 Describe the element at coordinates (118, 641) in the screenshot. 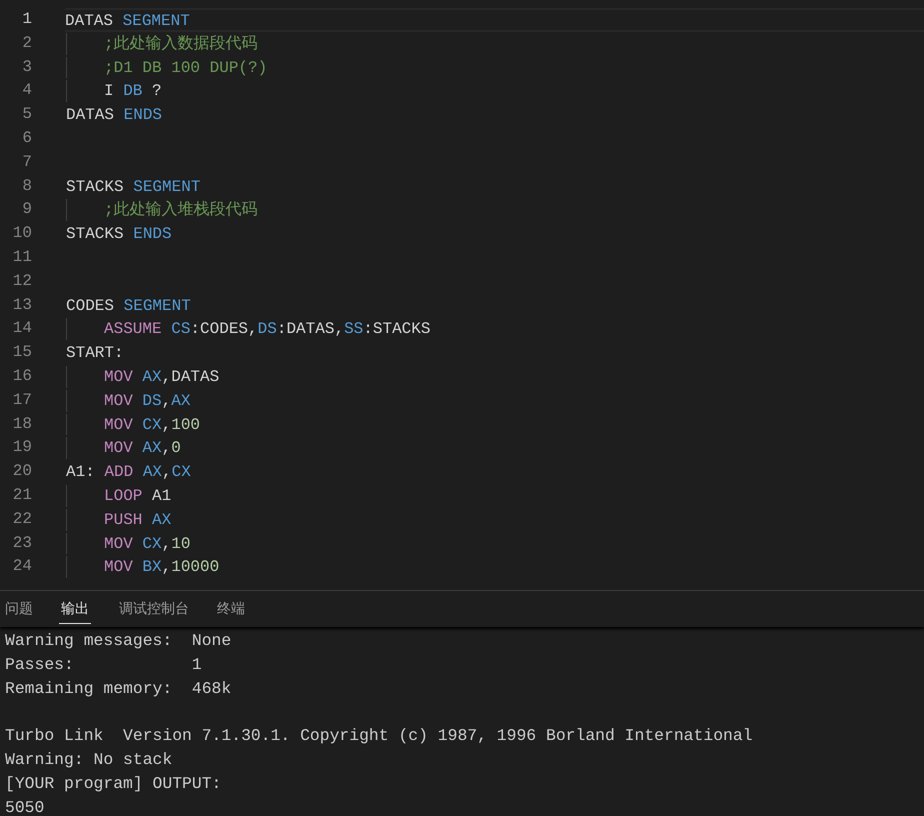

I see `output-line: Warning messages: None` at that location.